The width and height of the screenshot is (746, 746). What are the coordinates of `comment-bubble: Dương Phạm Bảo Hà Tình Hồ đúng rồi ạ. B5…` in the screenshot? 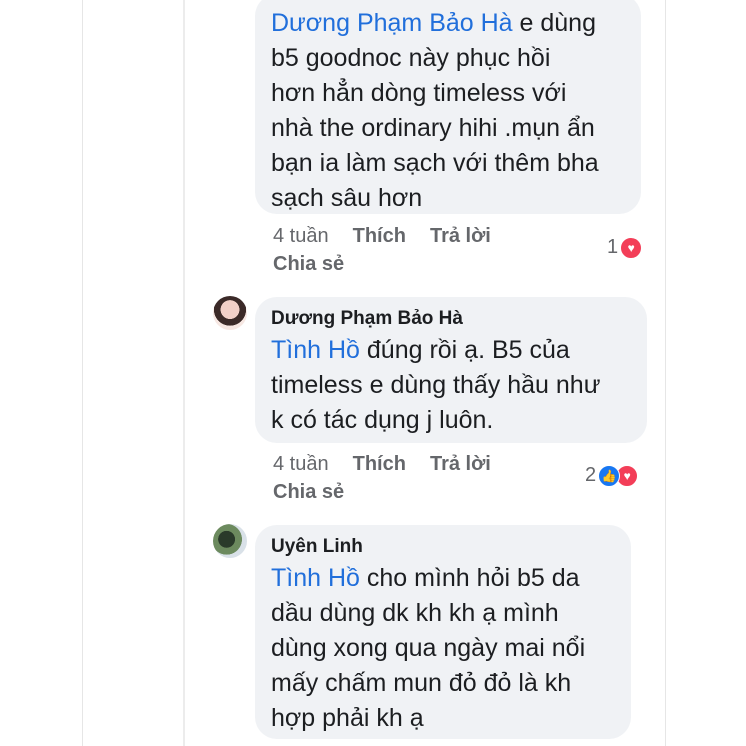 It's located at (451, 370).